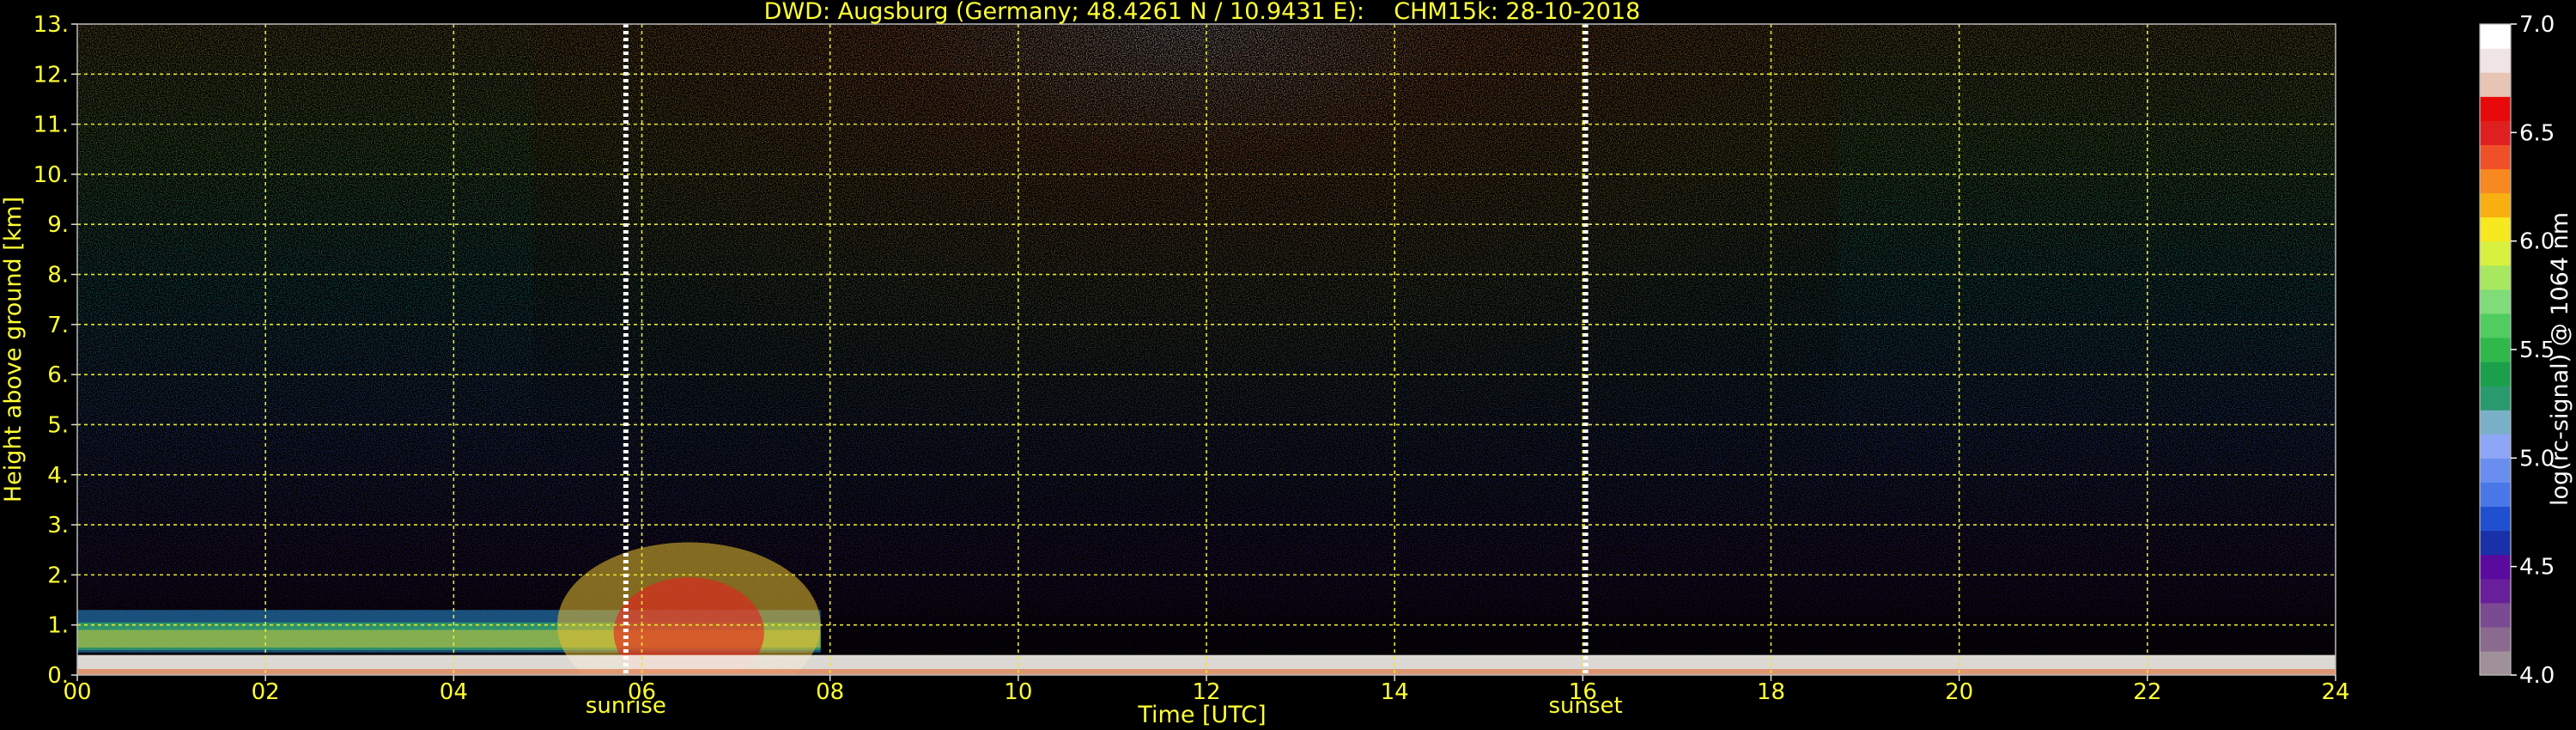 The width and height of the screenshot is (2576, 730). Describe the element at coordinates (2537, 676) in the screenshot. I see `colorbar-tick-label: 4.0` at that location.